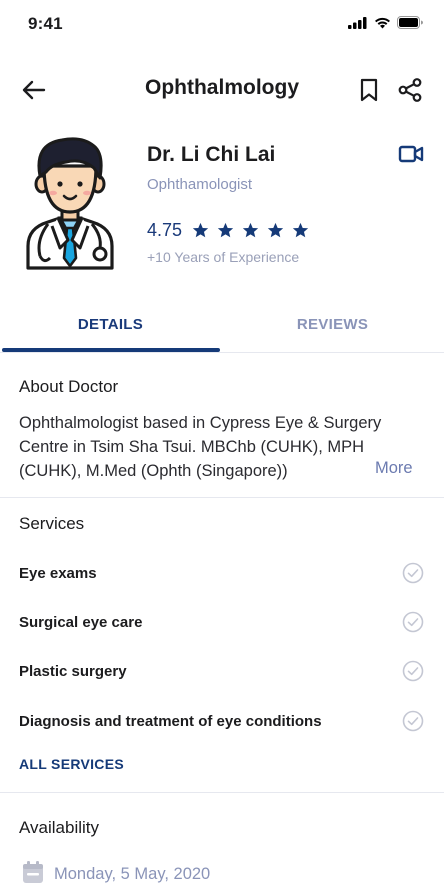 This screenshot has width=444, height=888. What do you see at coordinates (81, 622) in the screenshot?
I see `service-label: Surgical eye care` at bounding box center [81, 622].